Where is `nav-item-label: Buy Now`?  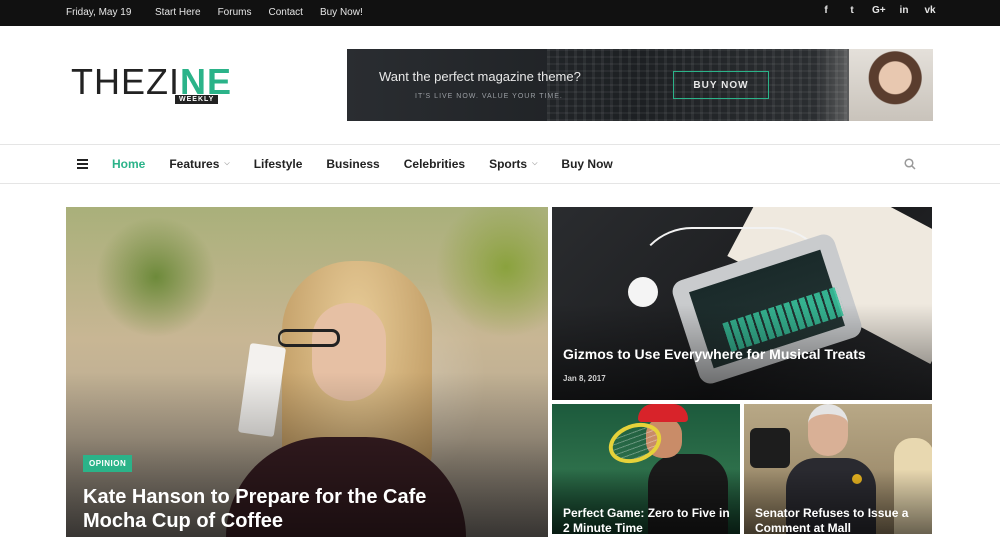
nav-item-label: Buy Now is located at coordinates (587, 164).